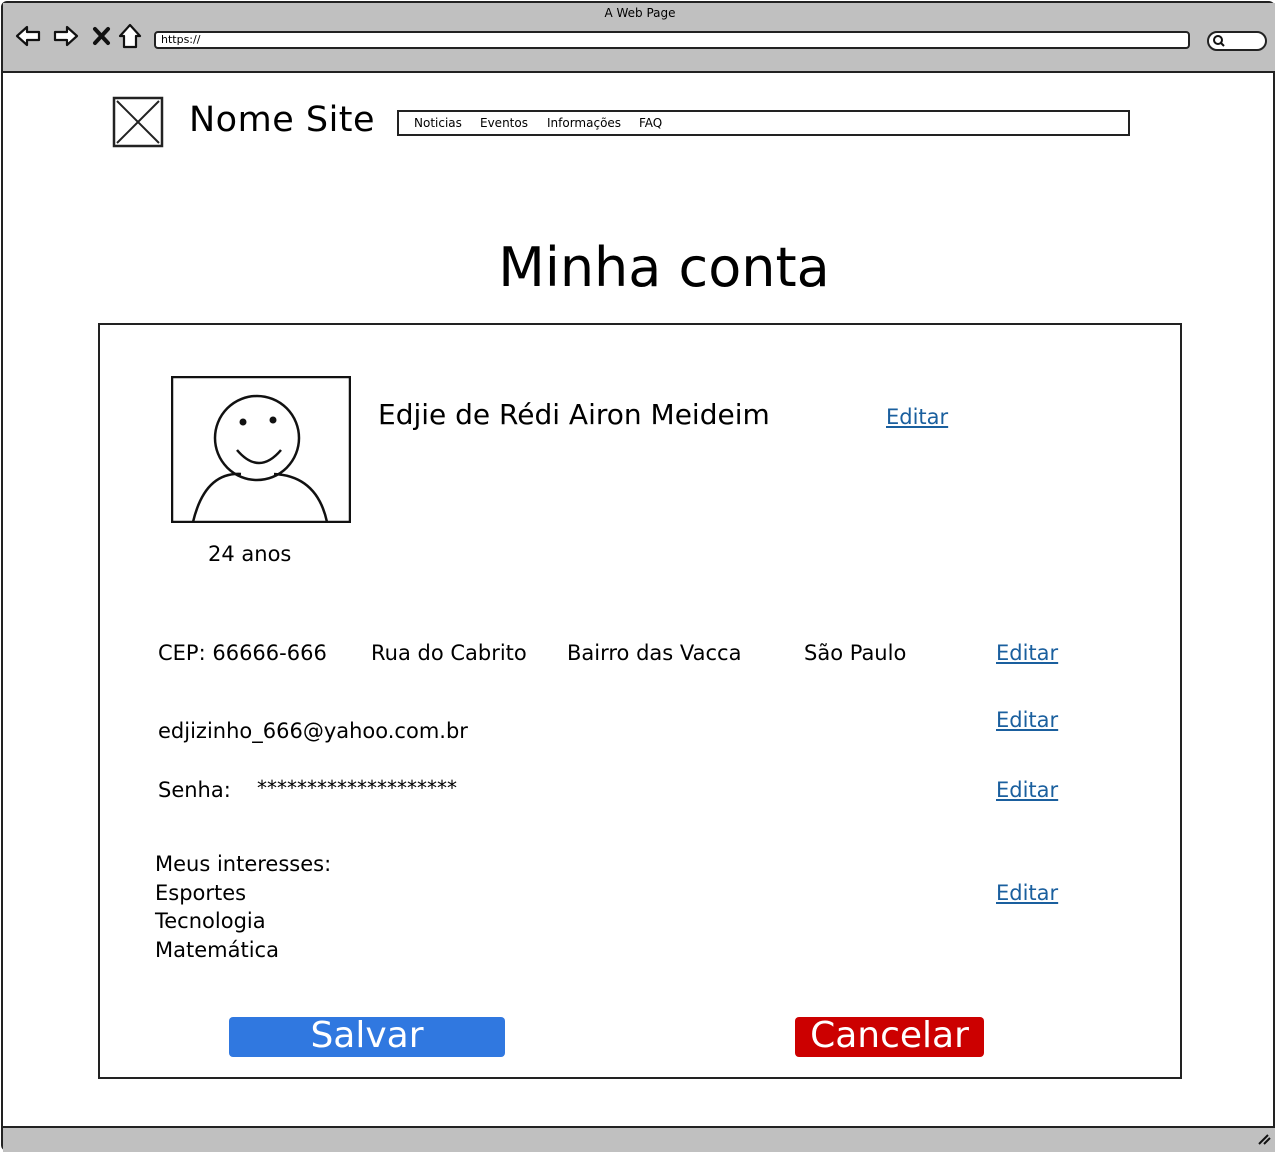 Image resolution: width=1280 pixels, height=1154 pixels. I want to click on address-street: Rua do Cabrito, so click(449, 653).